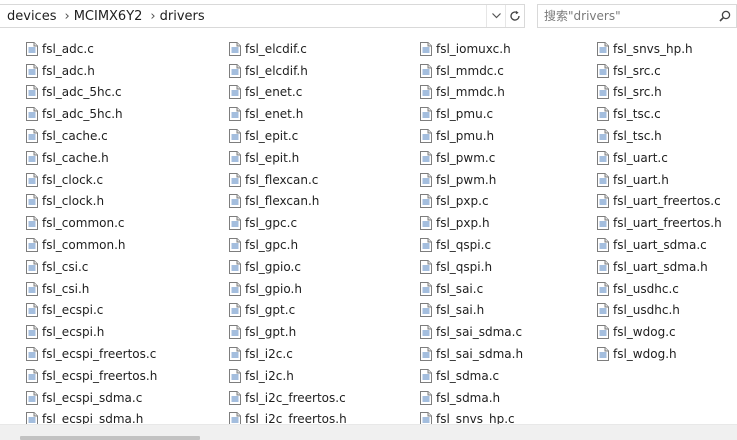  I want to click on file-item: fsl_ecspi_freertos.h, so click(91, 376).